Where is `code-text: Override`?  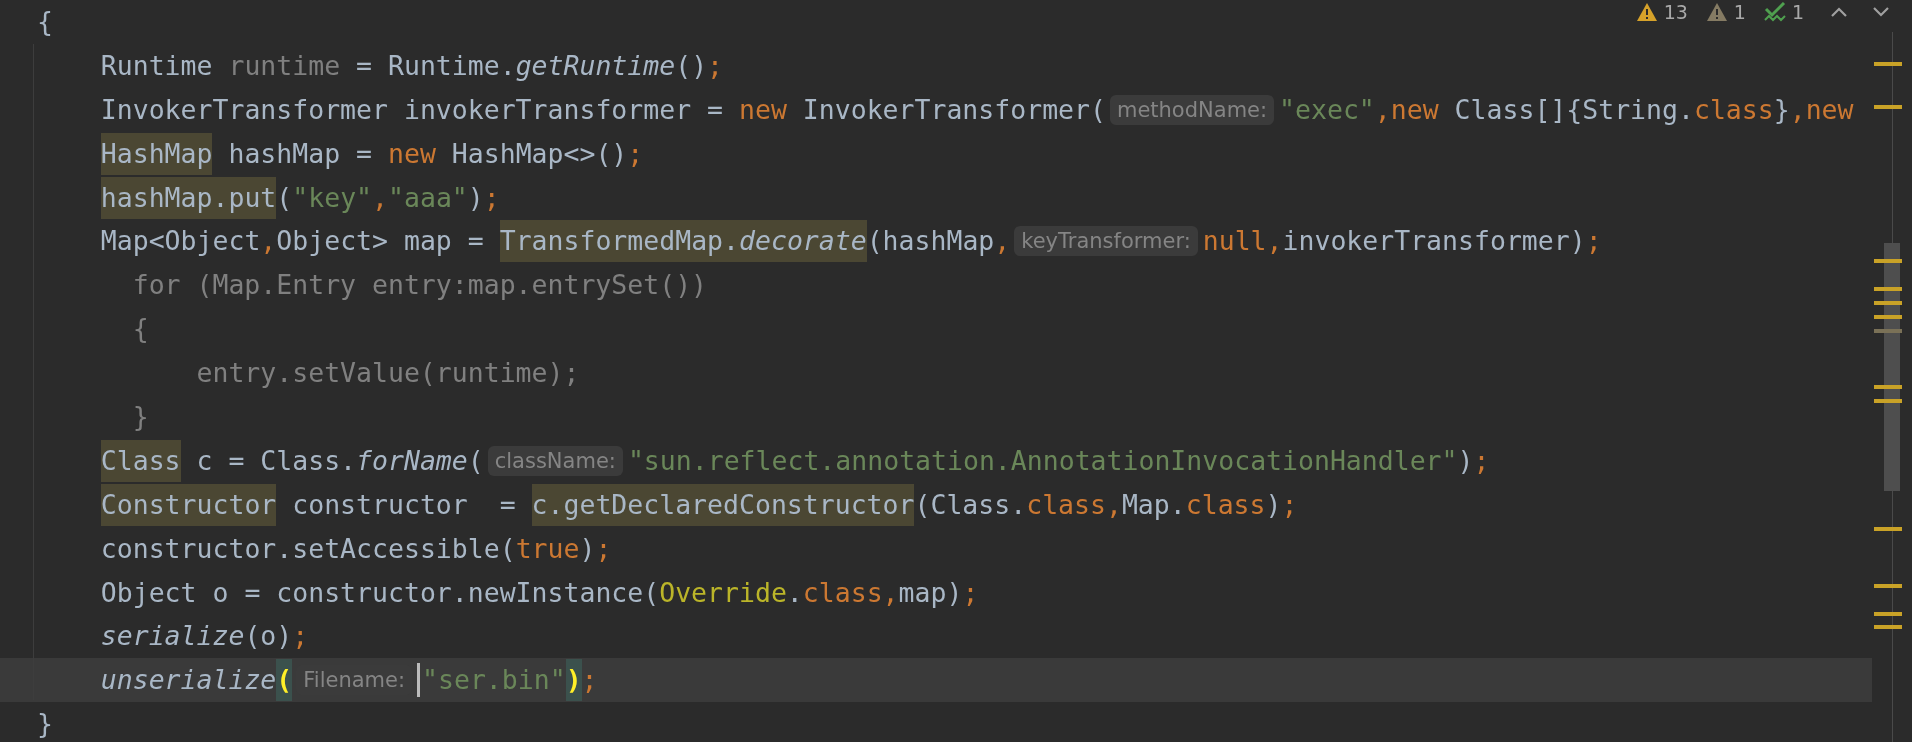
code-text: Override is located at coordinates (723, 592).